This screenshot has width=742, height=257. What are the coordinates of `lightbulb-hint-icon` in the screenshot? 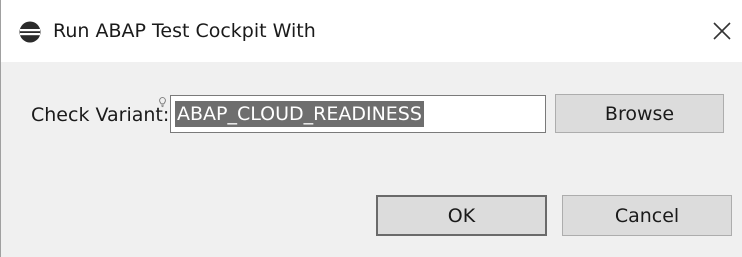 It's located at (162, 100).